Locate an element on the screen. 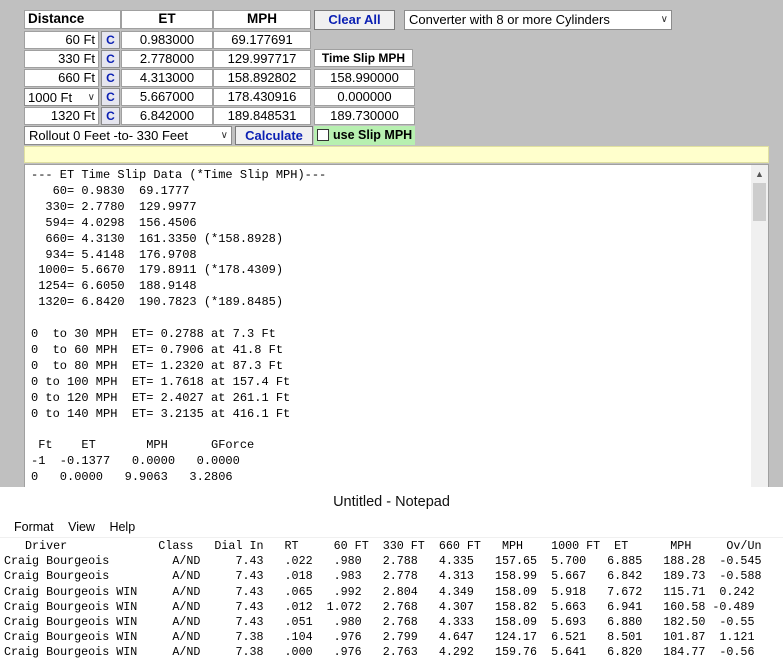 This screenshot has height=666, width=783. window-title: Untitled - Notepad is located at coordinates (391, 502).